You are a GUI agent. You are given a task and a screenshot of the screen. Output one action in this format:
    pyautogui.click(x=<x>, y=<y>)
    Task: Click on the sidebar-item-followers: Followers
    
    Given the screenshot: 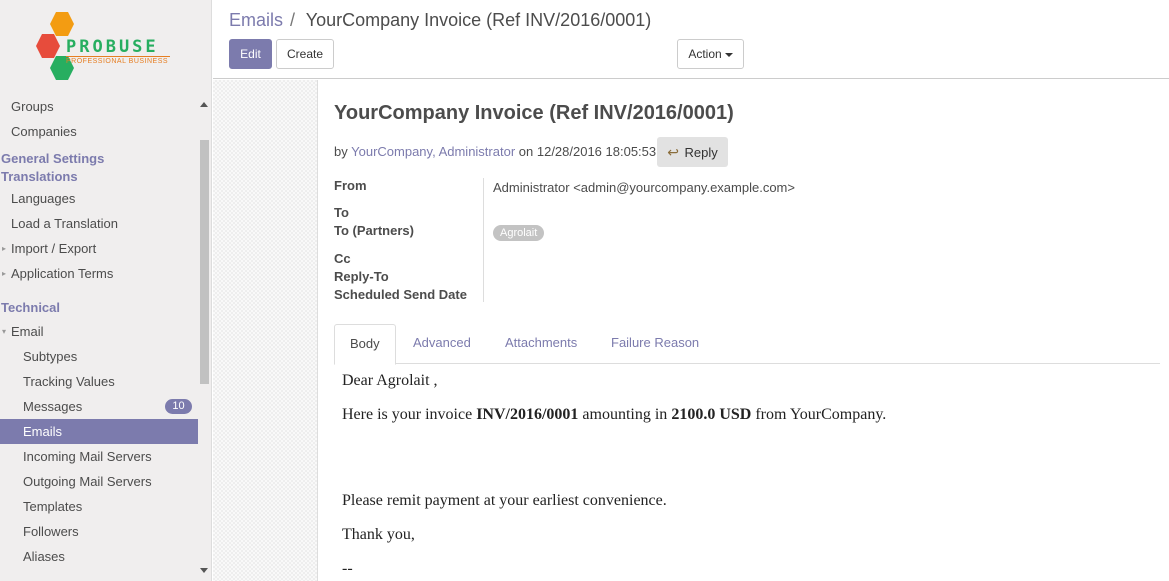 What is the action you would take?
    pyautogui.click(x=99, y=531)
    